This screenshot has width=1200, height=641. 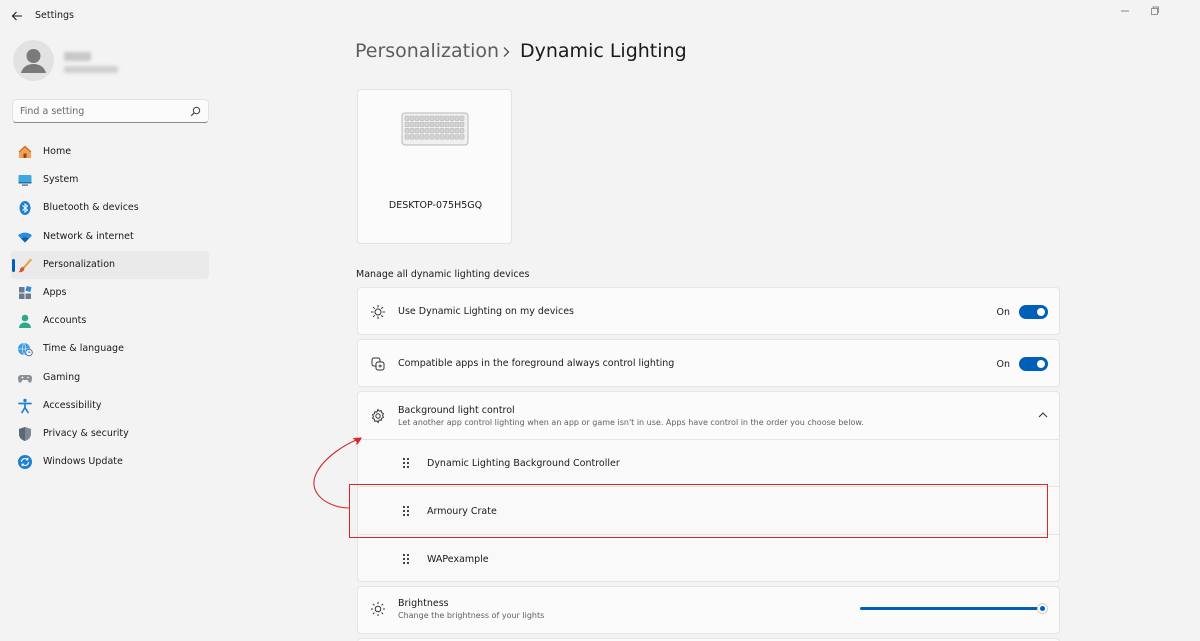 I want to click on search-box, so click(x=110, y=111).